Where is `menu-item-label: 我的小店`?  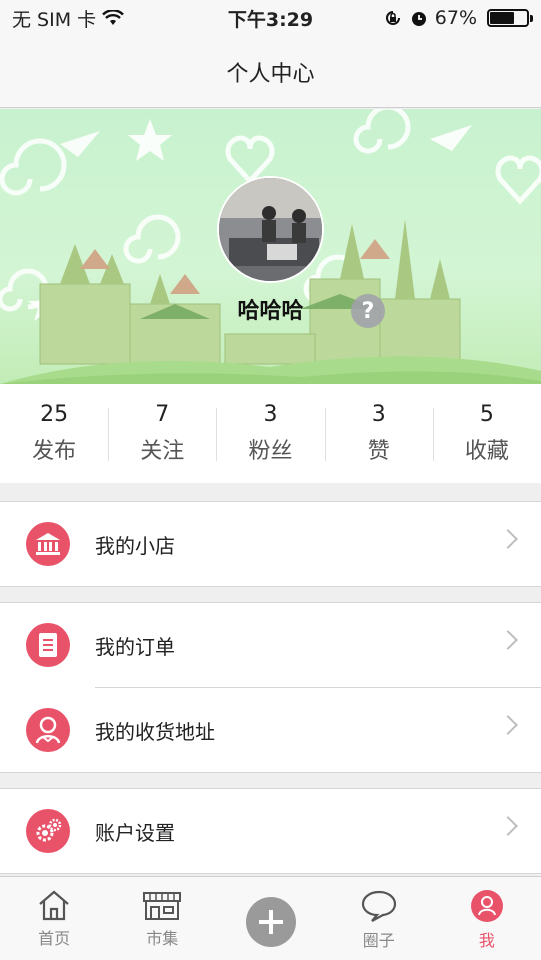
menu-item-label: 我的小店 is located at coordinates (135, 545).